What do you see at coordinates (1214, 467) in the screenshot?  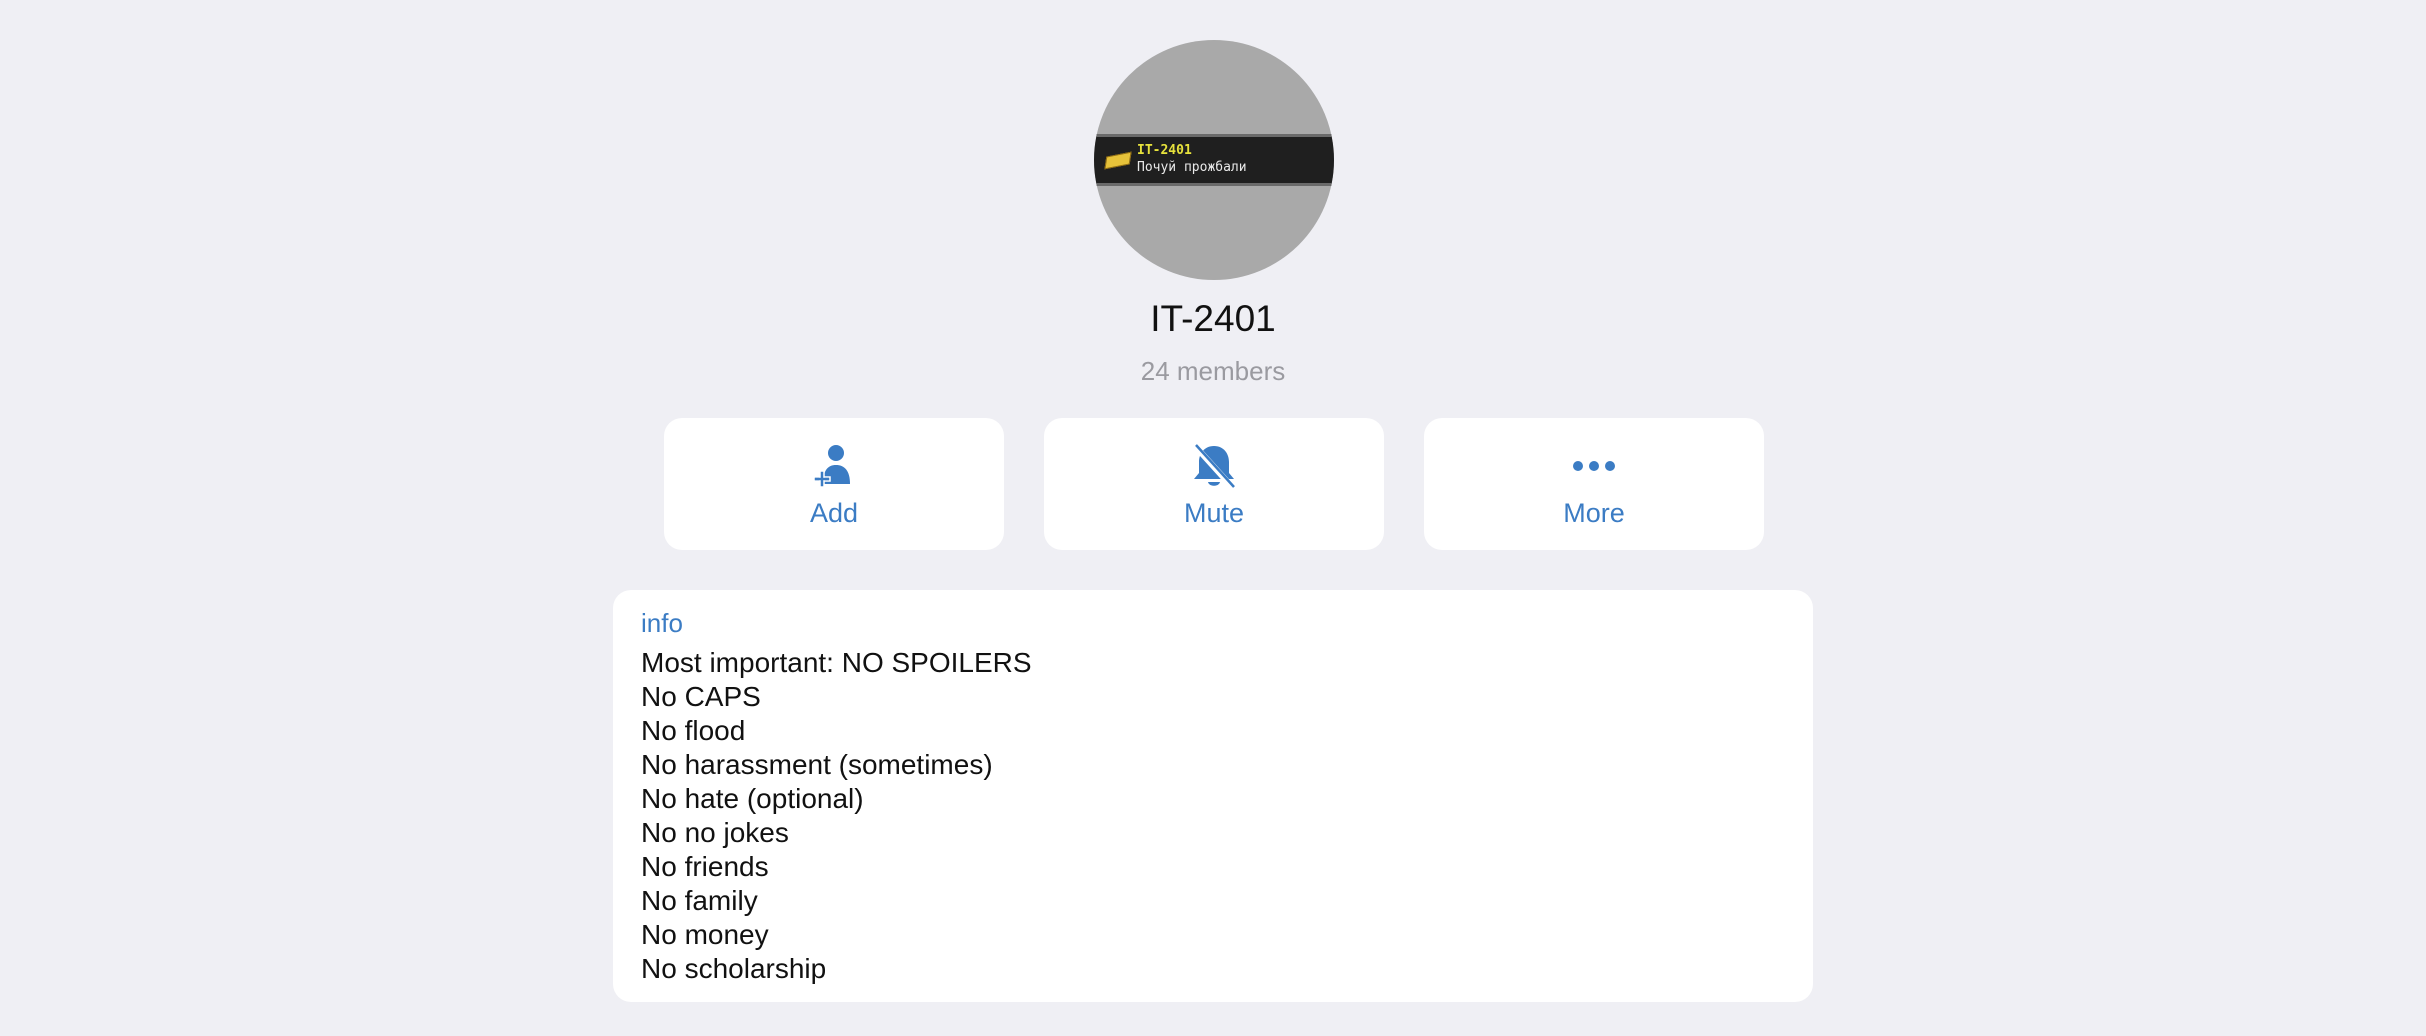 I see `bell-slash-icon` at bounding box center [1214, 467].